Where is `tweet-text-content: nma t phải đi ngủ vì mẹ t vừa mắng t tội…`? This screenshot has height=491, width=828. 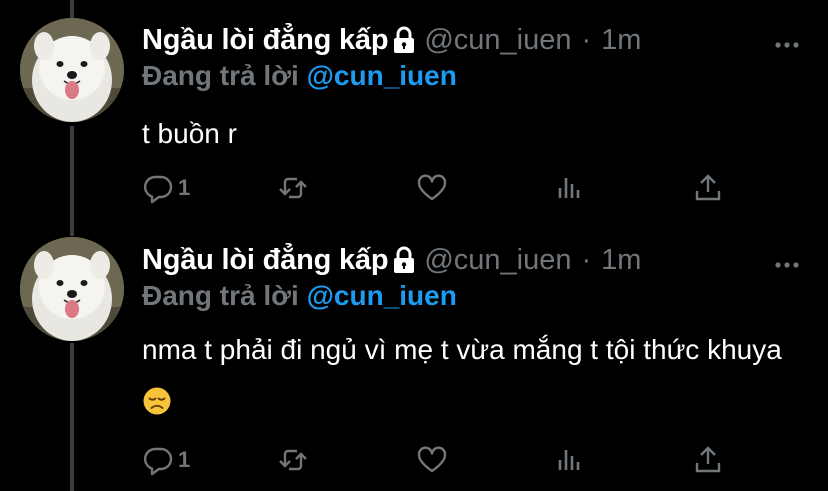
tweet-text-content: nma t phải đi ngủ vì mẹ t vừa mắng t tội… is located at coordinates (462, 349).